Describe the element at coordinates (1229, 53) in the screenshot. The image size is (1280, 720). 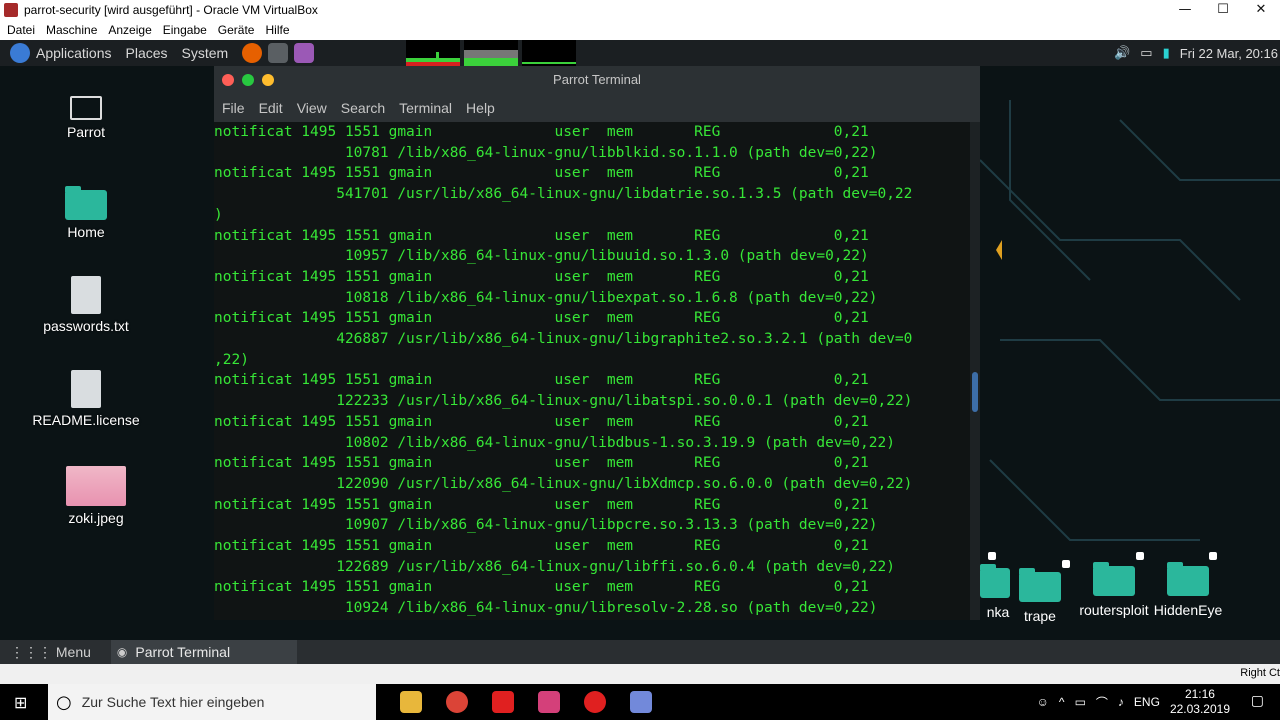
I see `panel-clock: Fri 22 Mar, 20:16` at that location.